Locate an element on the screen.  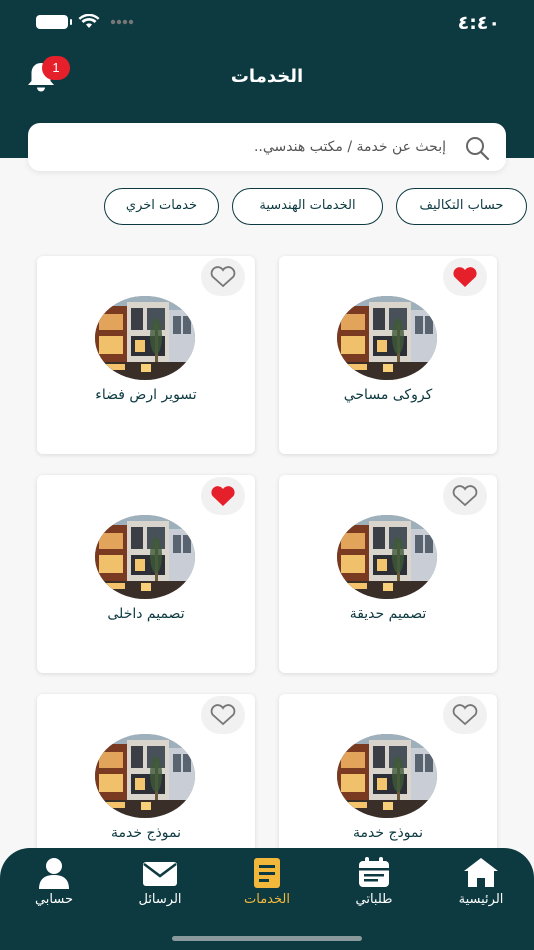
home-icon is located at coordinates (481, 872).